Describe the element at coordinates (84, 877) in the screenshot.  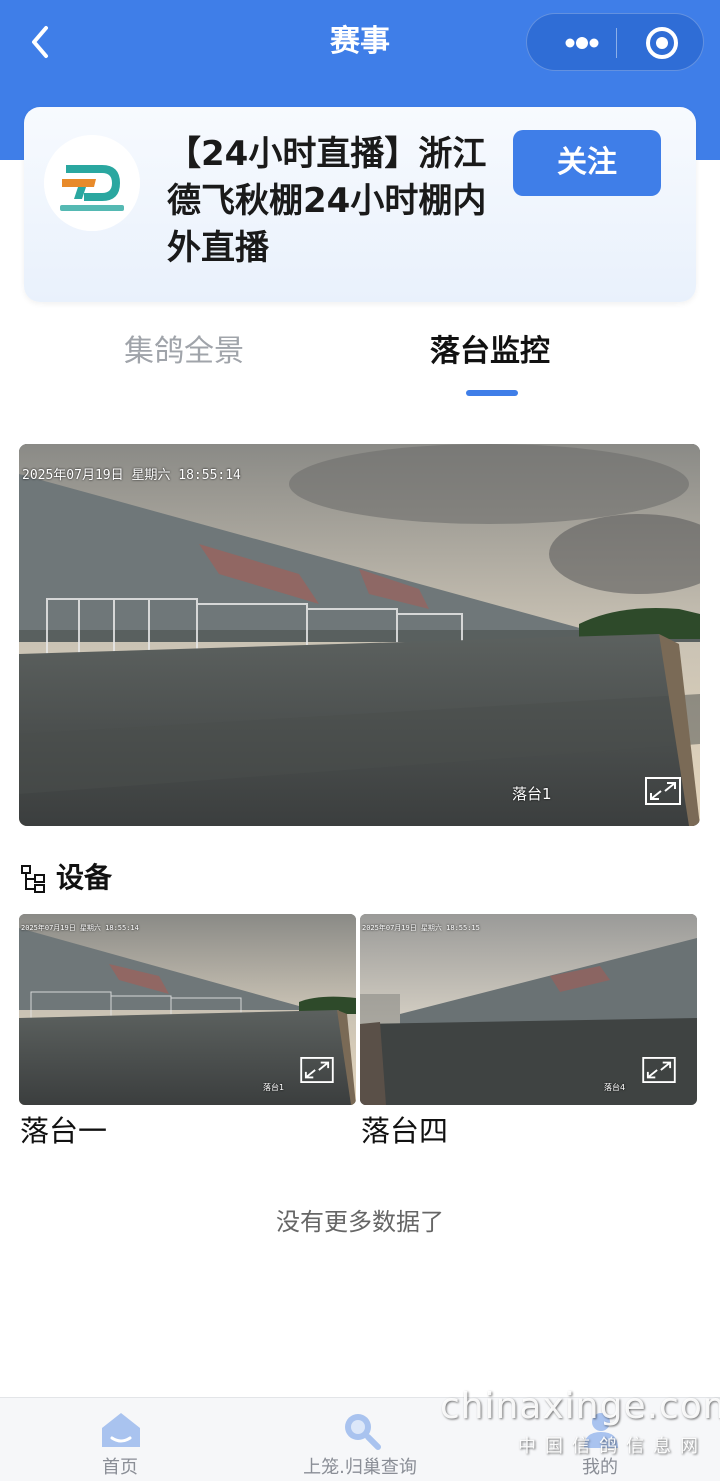
I see `device-section-title: 设备` at that location.